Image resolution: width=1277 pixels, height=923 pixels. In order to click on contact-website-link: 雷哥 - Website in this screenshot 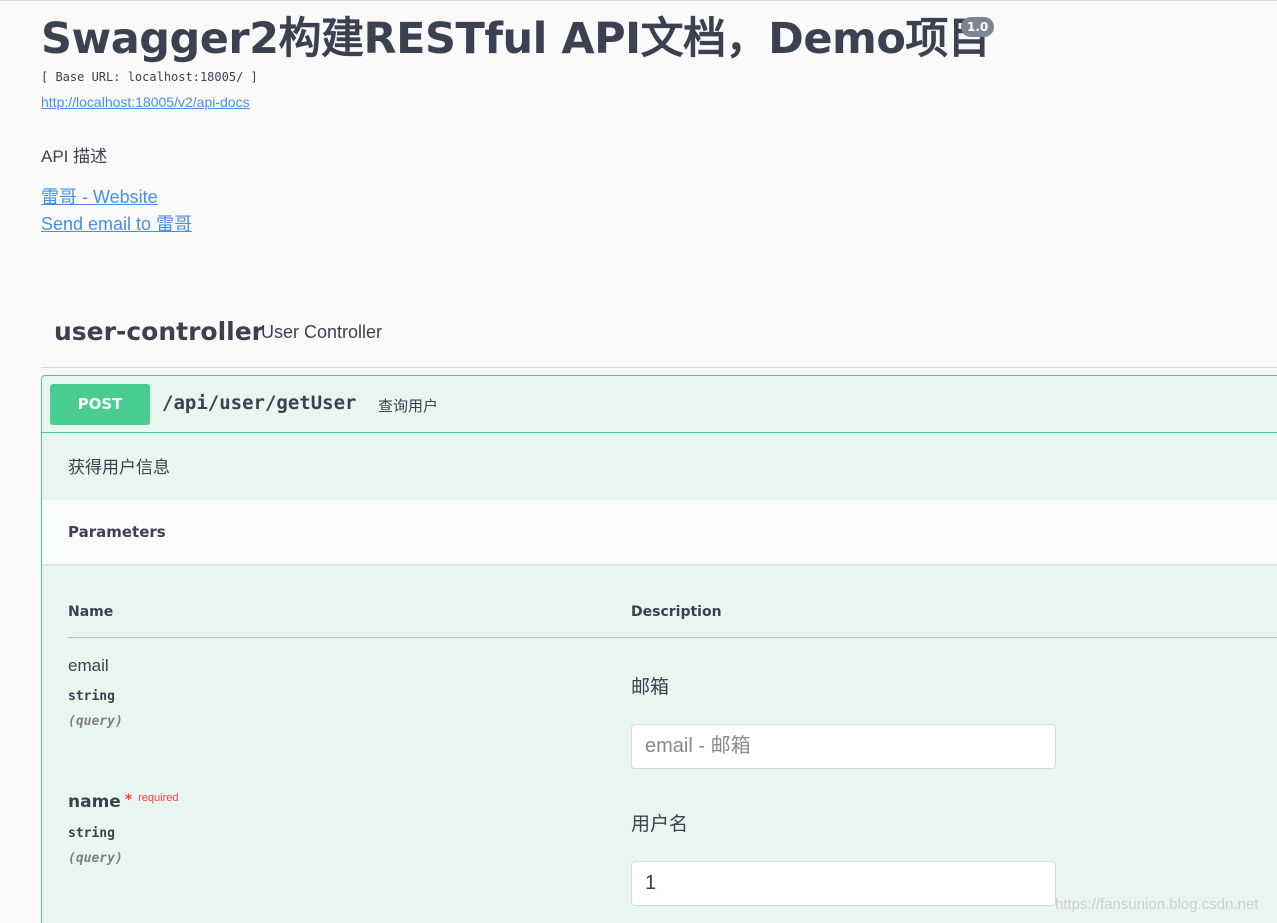, I will do `click(99, 196)`.